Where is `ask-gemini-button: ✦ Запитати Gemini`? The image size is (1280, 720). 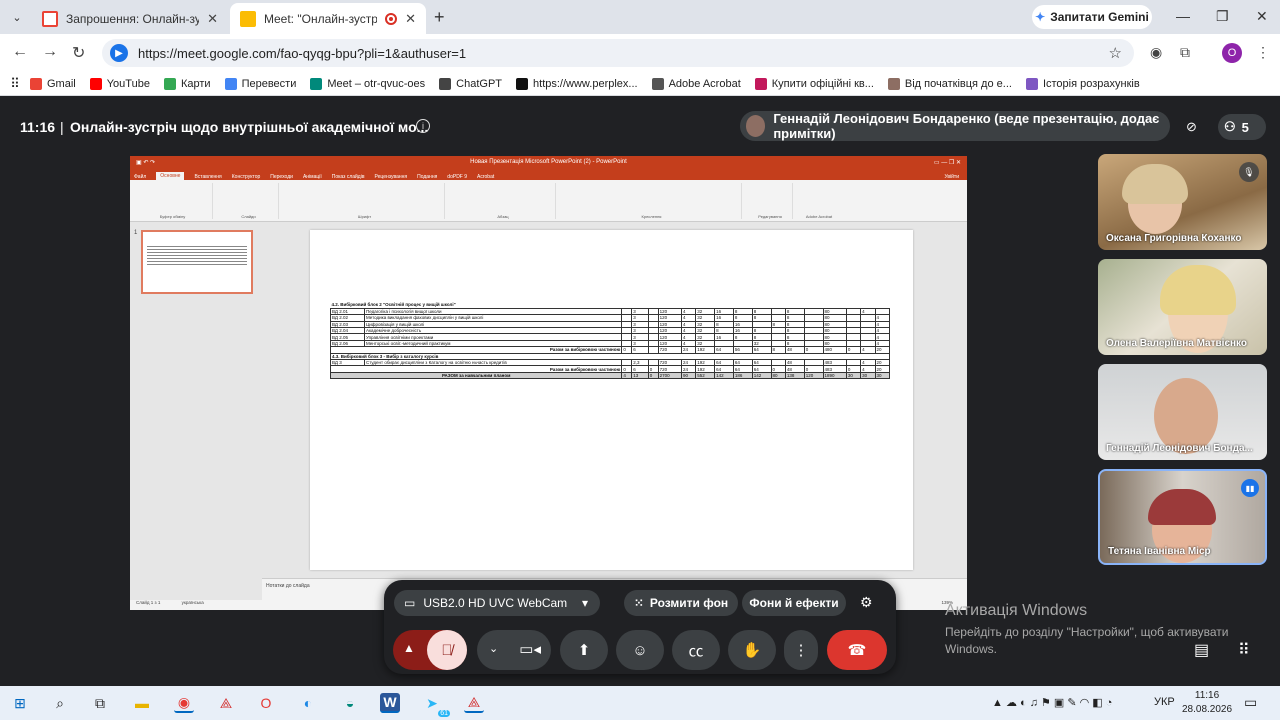
ask-gemini-button: ✦ Запитати Gemini is located at coordinates (1092, 17).